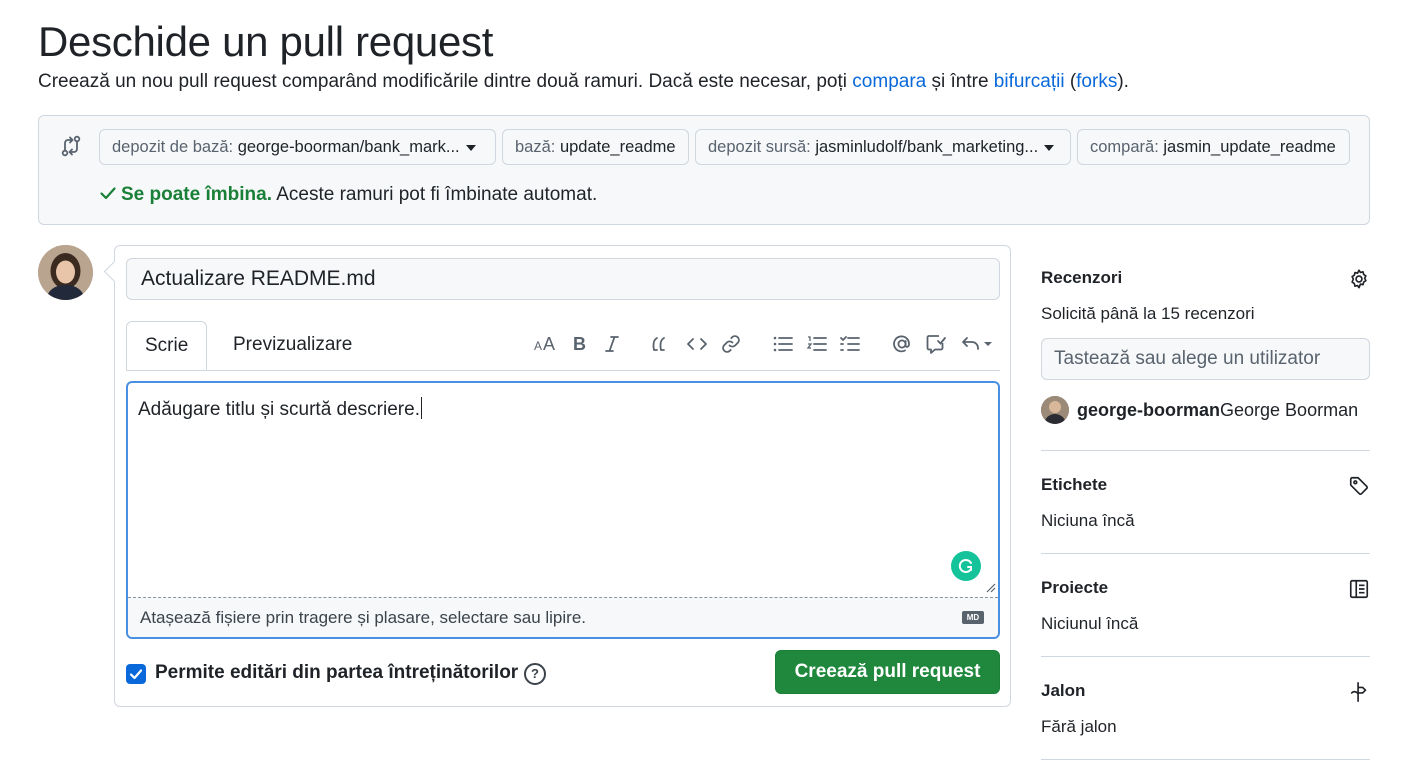 Image resolution: width=1408 pixels, height=768 pixels. What do you see at coordinates (1063, 690) in the screenshot?
I see `milestone-title: Jalon` at bounding box center [1063, 690].